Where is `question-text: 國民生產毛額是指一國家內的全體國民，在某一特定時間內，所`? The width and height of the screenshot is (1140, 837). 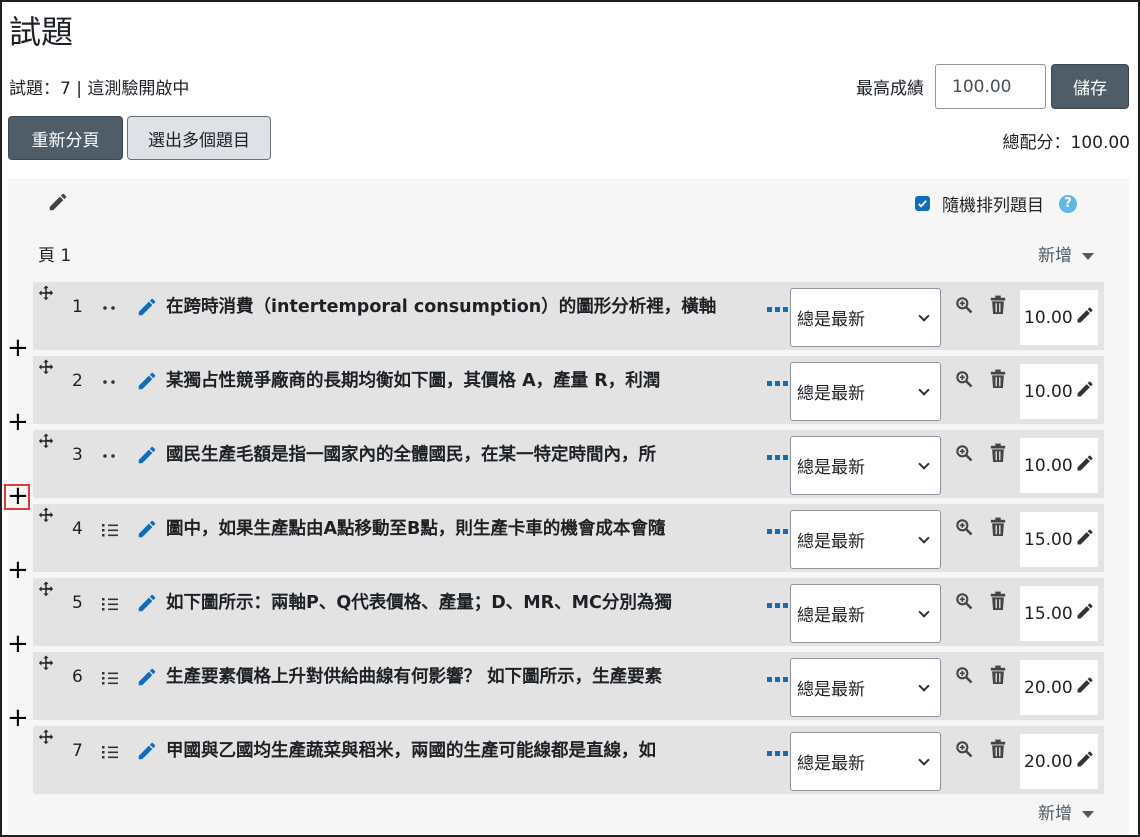 question-text: 國民生產毛額是指一國家內的全體國民，在某一特定時間內，所 is located at coordinates (466, 455).